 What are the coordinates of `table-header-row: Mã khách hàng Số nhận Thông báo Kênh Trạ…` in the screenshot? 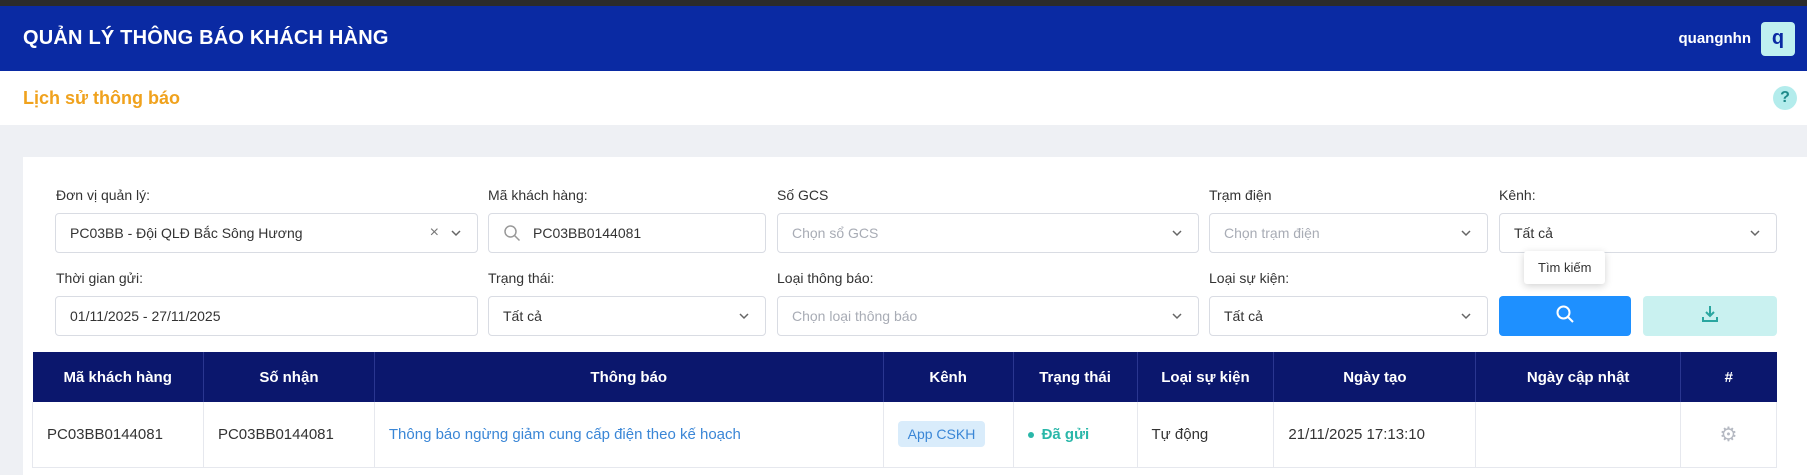 It's located at (904, 377).